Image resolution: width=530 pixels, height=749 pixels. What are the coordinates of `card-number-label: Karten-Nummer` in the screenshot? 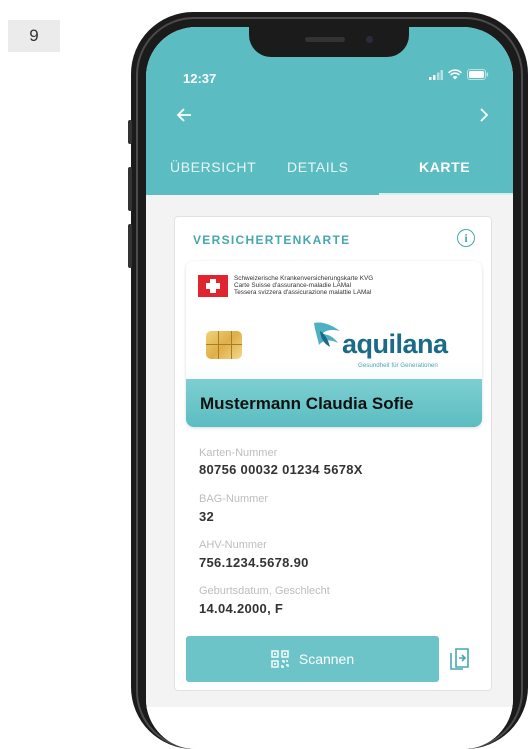 It's located at (238, 453).